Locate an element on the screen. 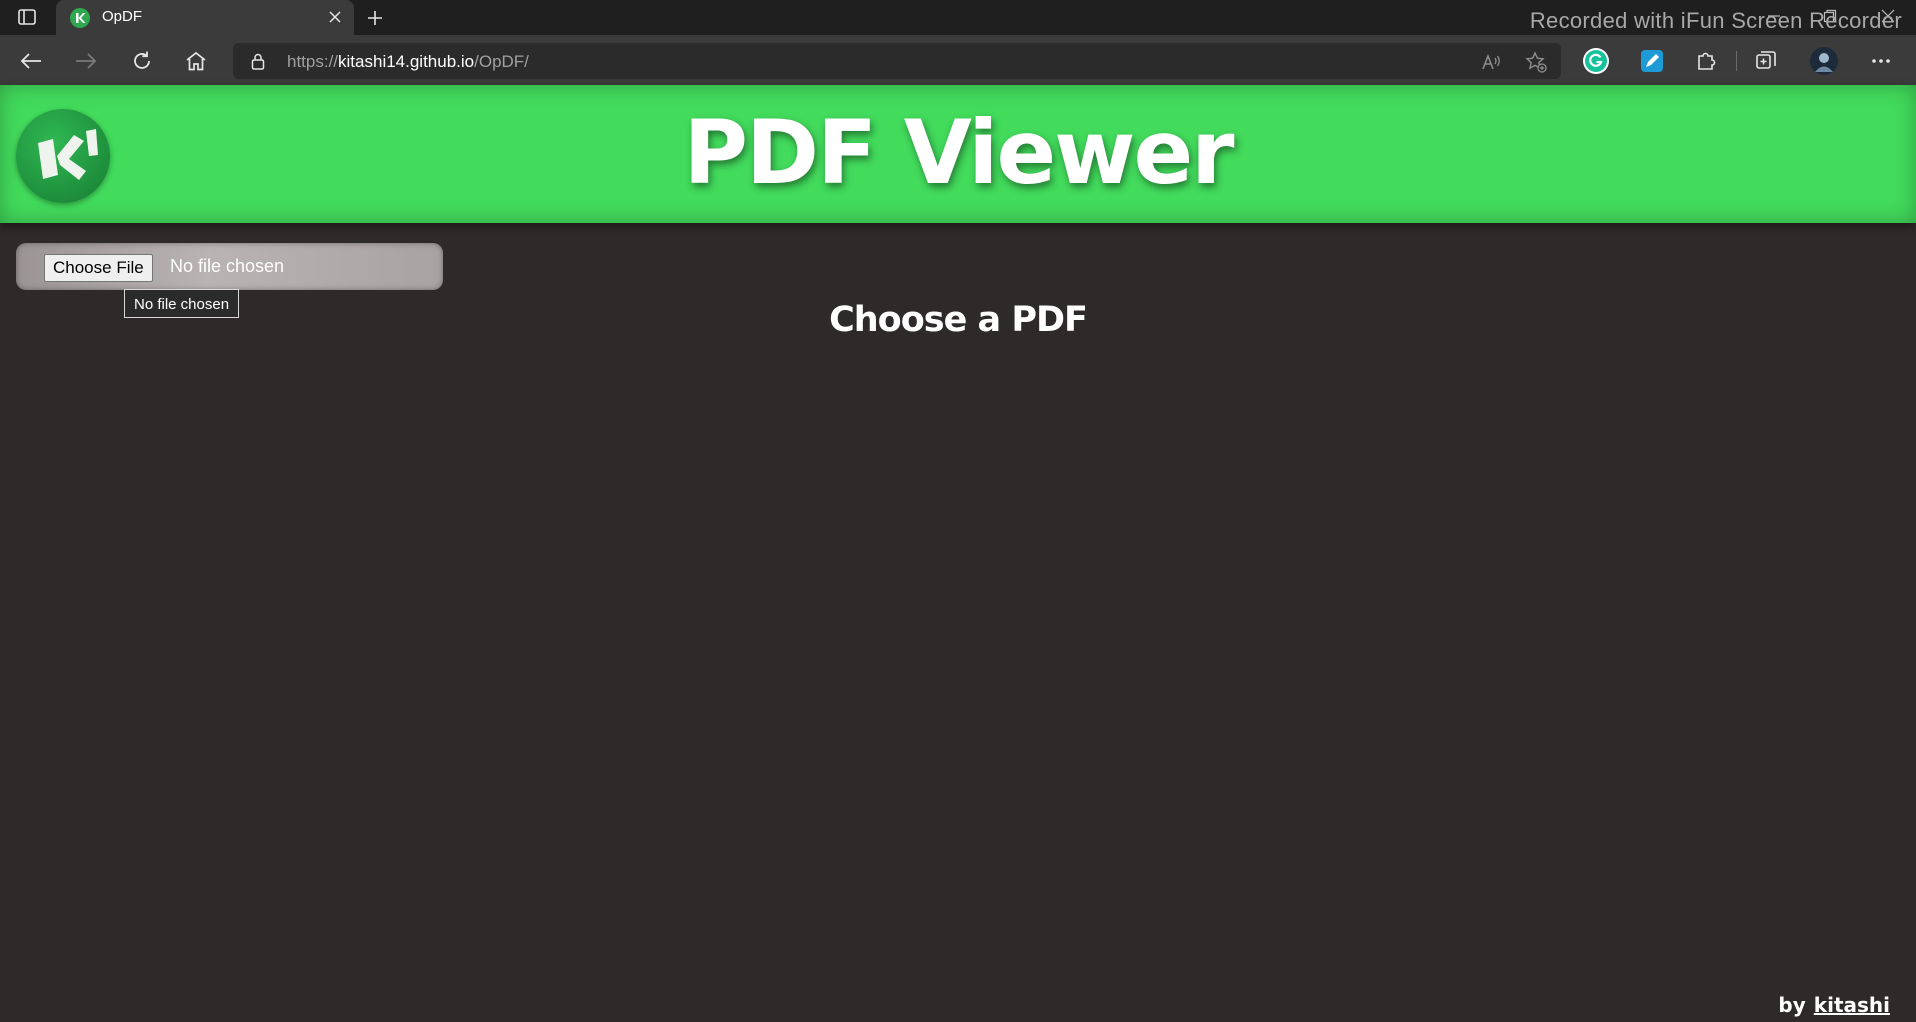 This screenshot has width=1916, height=1022. url-scheme: https:// is located at coordinates (313, 61).